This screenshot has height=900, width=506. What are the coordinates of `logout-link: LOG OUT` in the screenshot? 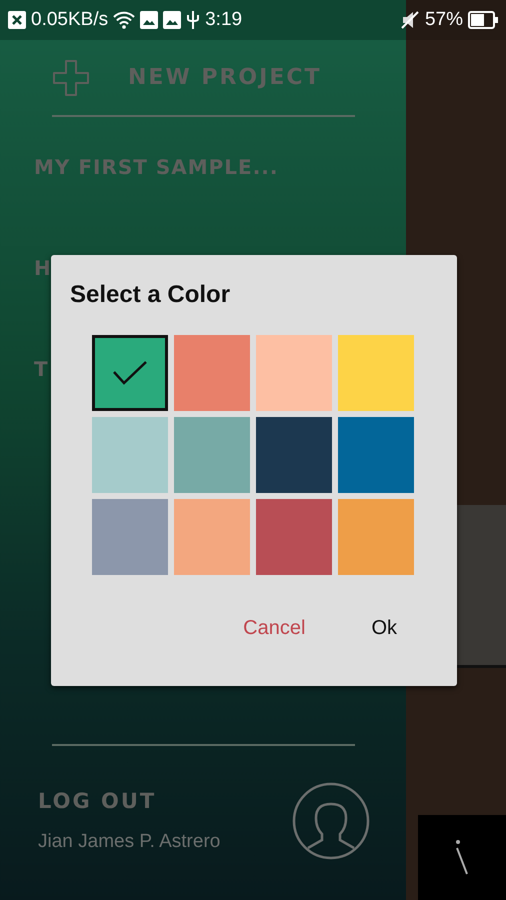 It's located at (129, 801).